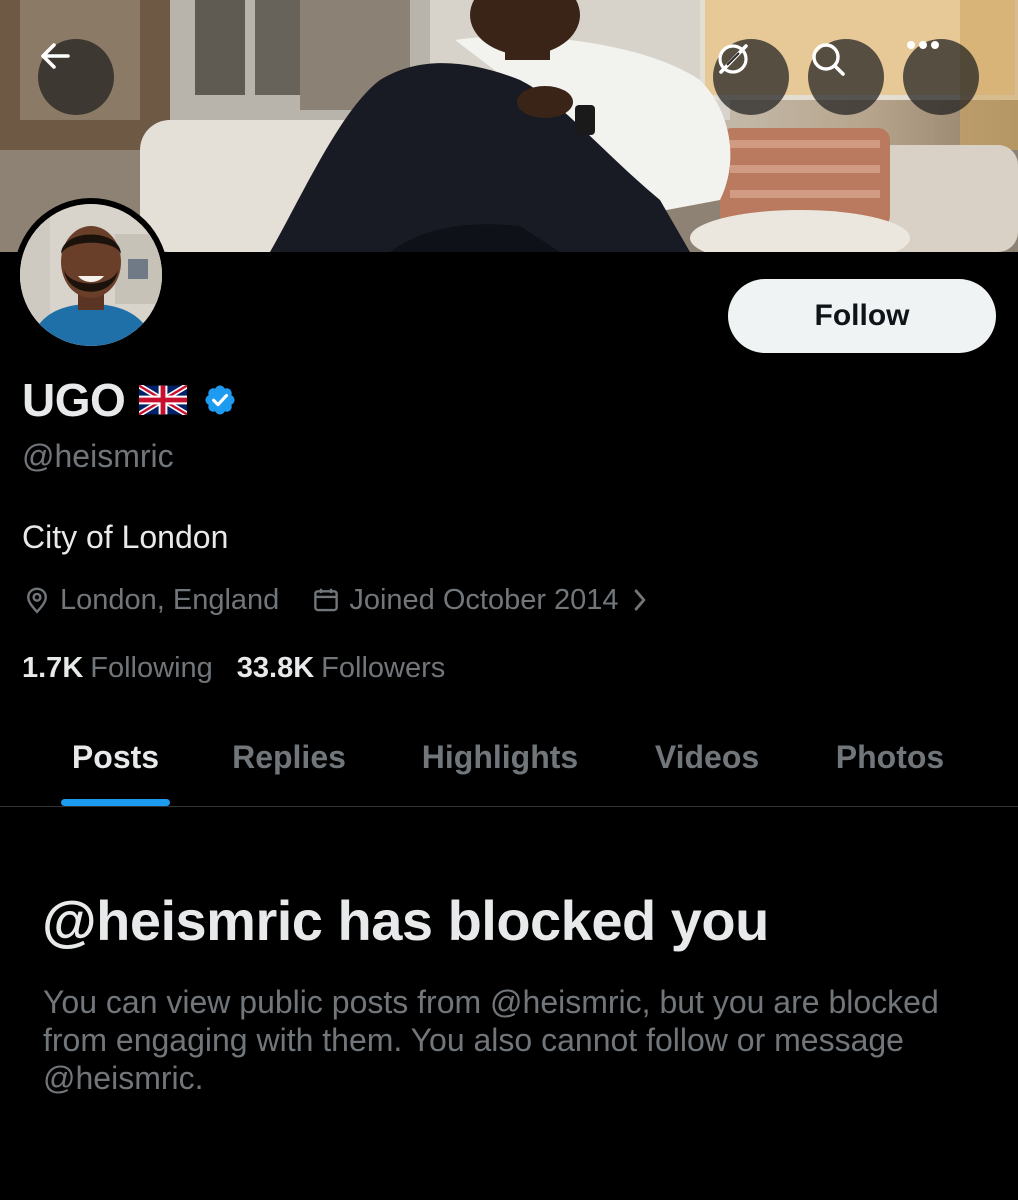 Image resolution: width=1018 pixels, height=1200 pixels. Describe the element at coordinates (862, 316) in the screenshot. I see `follow-button: Follow` at that location.